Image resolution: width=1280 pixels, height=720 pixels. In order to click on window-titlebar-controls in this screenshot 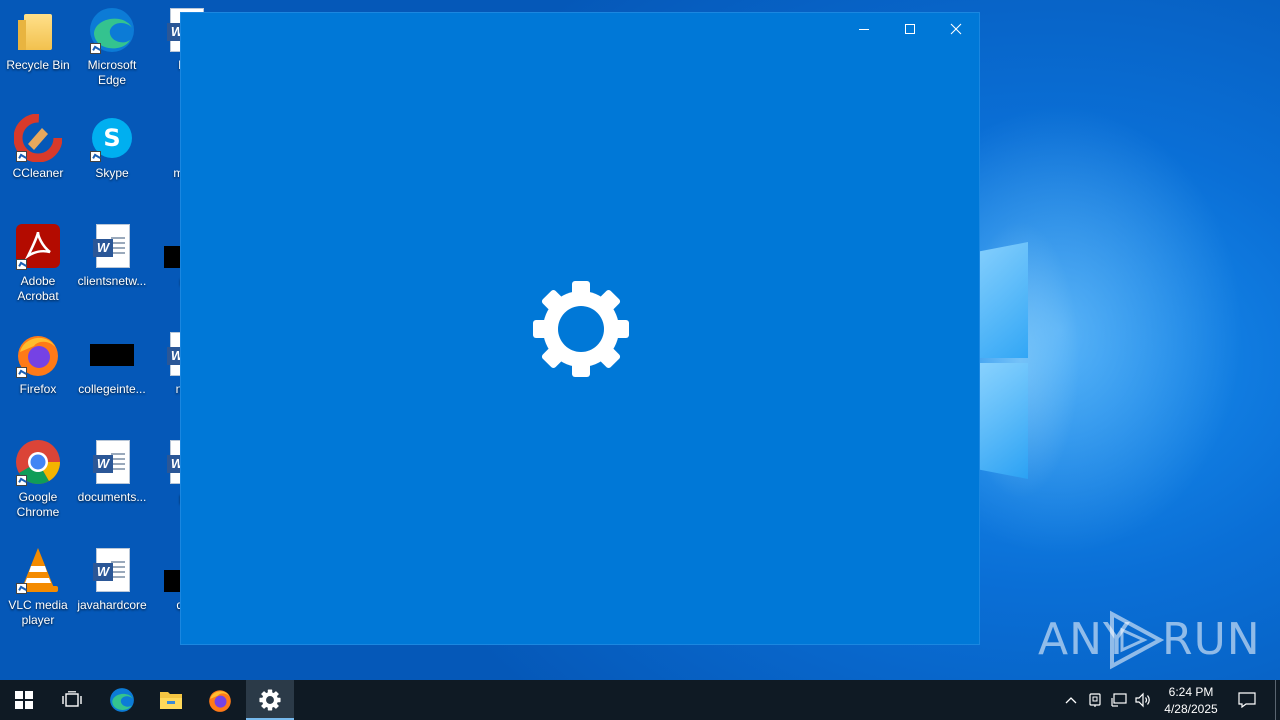, I will do `click(910, 30)`.